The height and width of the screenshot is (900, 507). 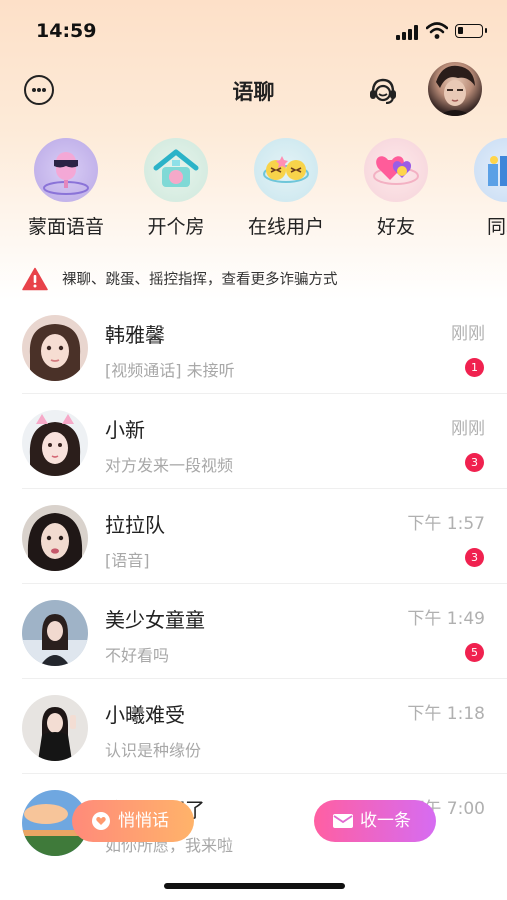 What do you see at coordinates (66, 31) in the screenshot?
I see `status-time: 14:59` at bounding box center [66, 31].